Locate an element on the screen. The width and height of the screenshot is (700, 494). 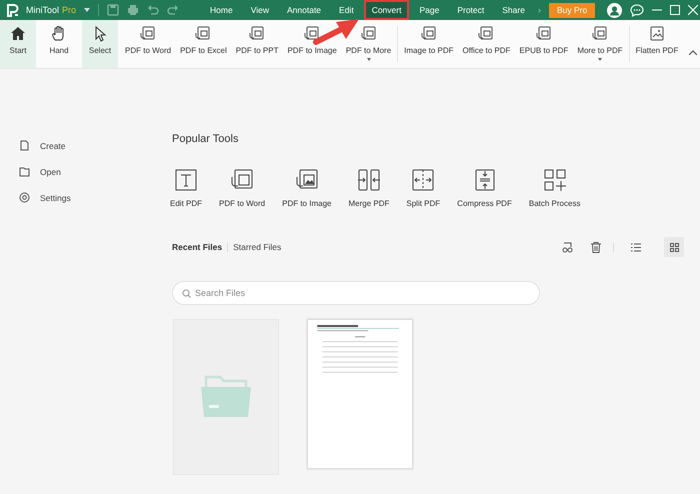
tool-button: PDF to Word is located at coordinates (242, 187).